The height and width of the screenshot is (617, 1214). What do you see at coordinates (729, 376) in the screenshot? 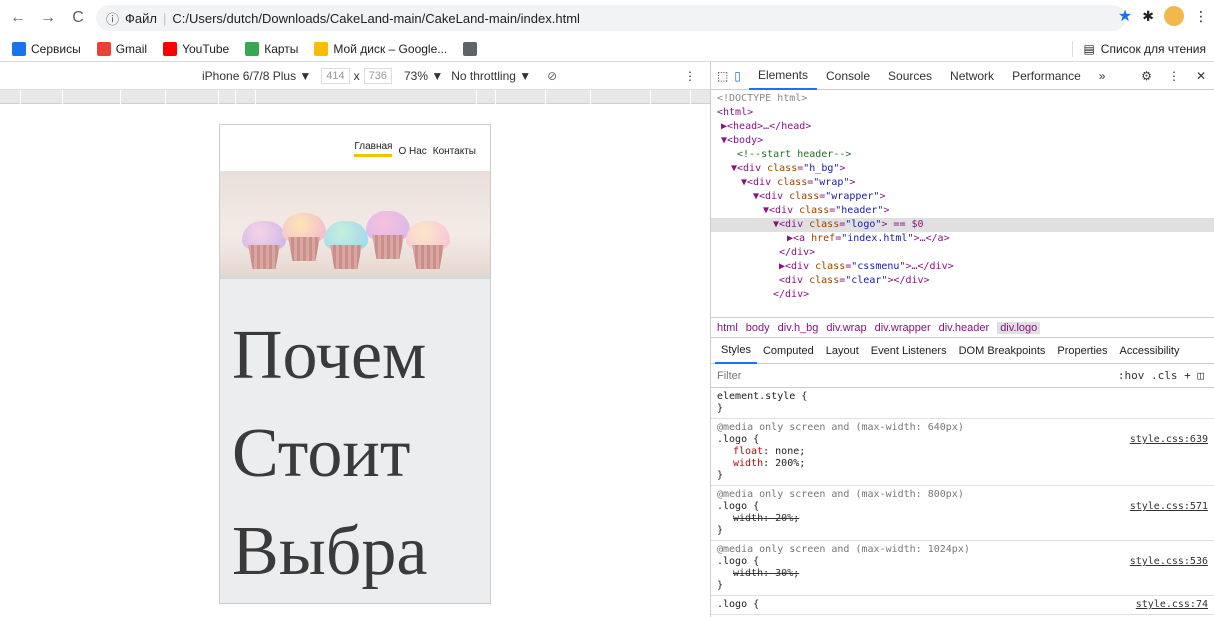
I see `filter-input: Filter` at bounding box center [729, 376].